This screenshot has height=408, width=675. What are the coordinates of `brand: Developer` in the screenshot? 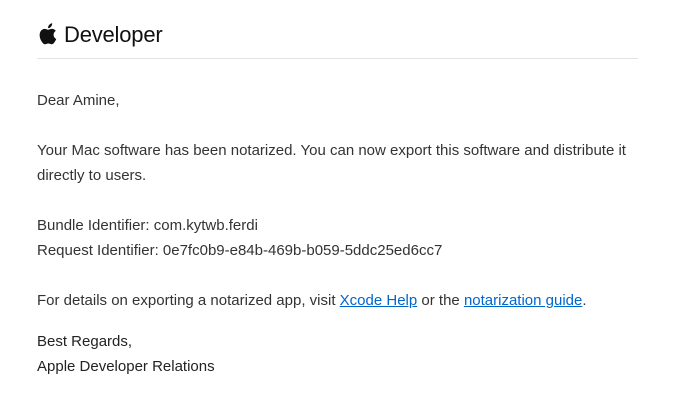 It's located at (100, 35).